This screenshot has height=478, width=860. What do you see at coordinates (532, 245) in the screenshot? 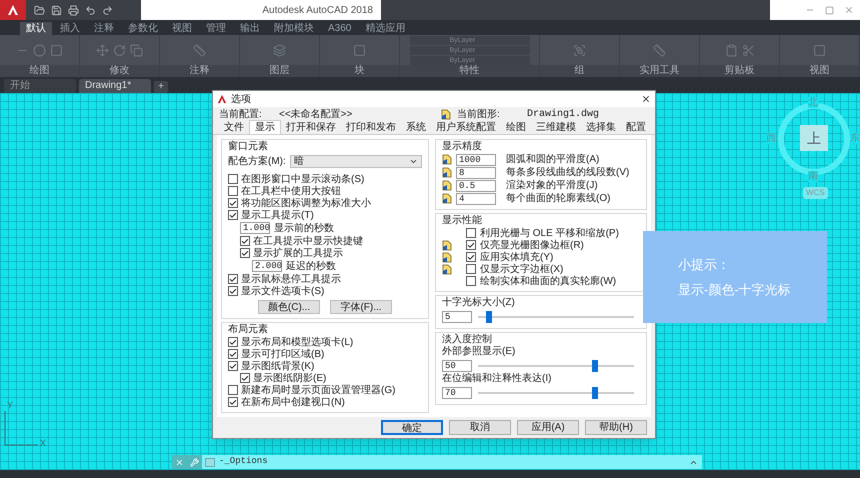
I see `option-label: 仅亮显光栅图像边框(R)` at bounding box center [532, 245].